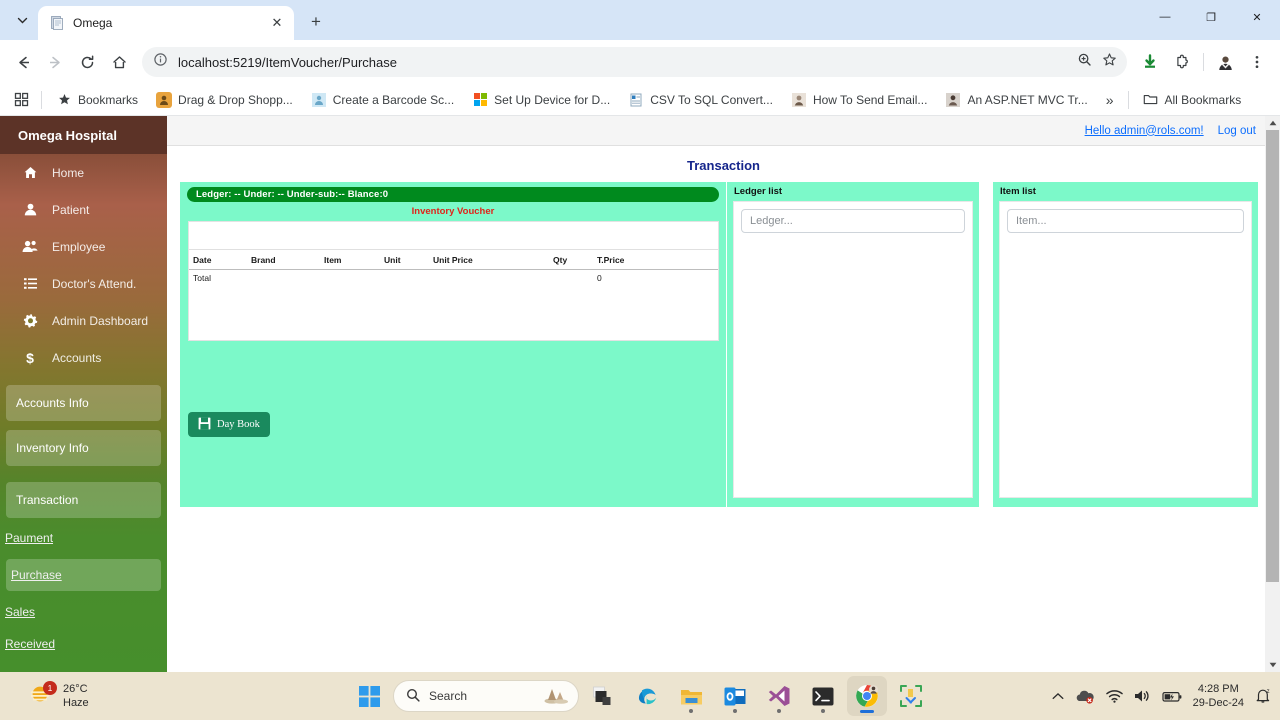 The width and height of the screenshot is (1280, 720). What do you see at coordinates (83, 357) in the screenshot?
I see `sidebar-item-accounts: $ Accounts` at bounding box center [83, 357].